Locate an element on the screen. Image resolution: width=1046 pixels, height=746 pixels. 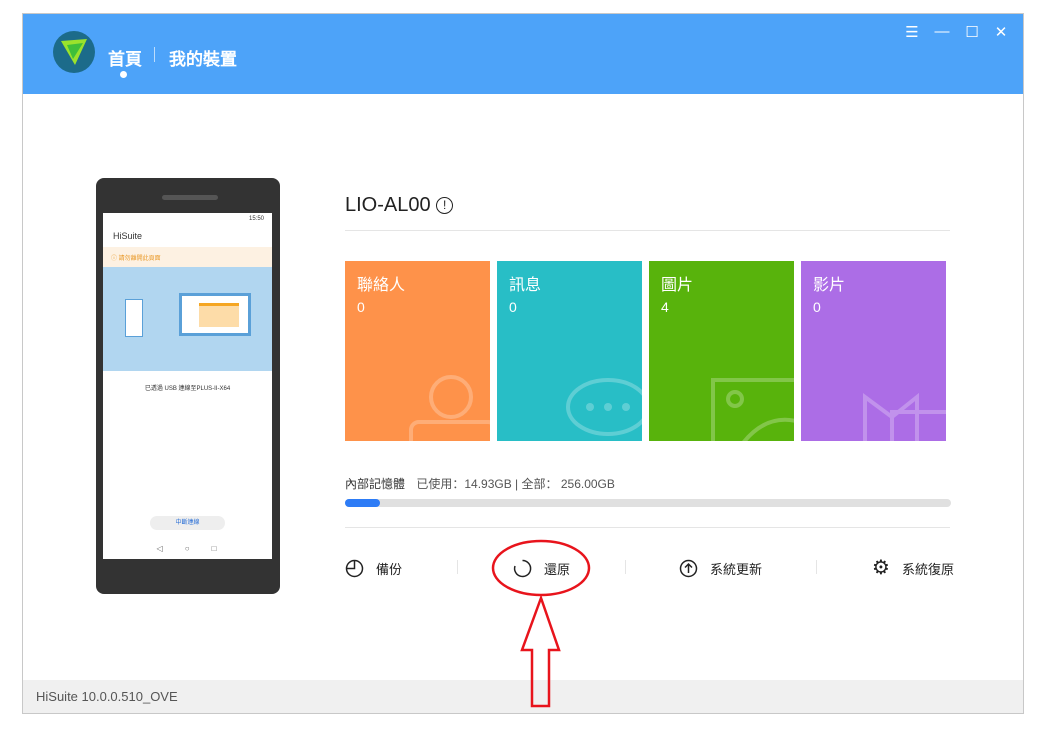
tile-label: 聯絡人 is located at coordinates (381, 285).